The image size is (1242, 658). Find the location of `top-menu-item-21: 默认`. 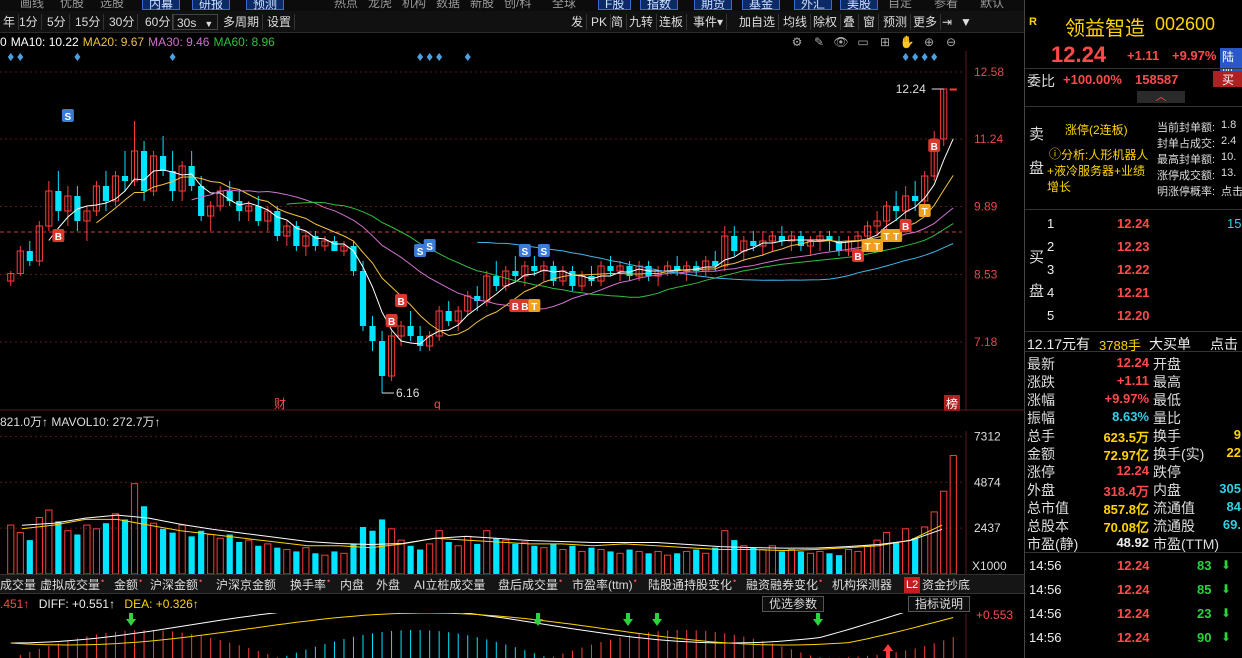

top-menu-item-21: 默认 is located at coordinates (992, 5).